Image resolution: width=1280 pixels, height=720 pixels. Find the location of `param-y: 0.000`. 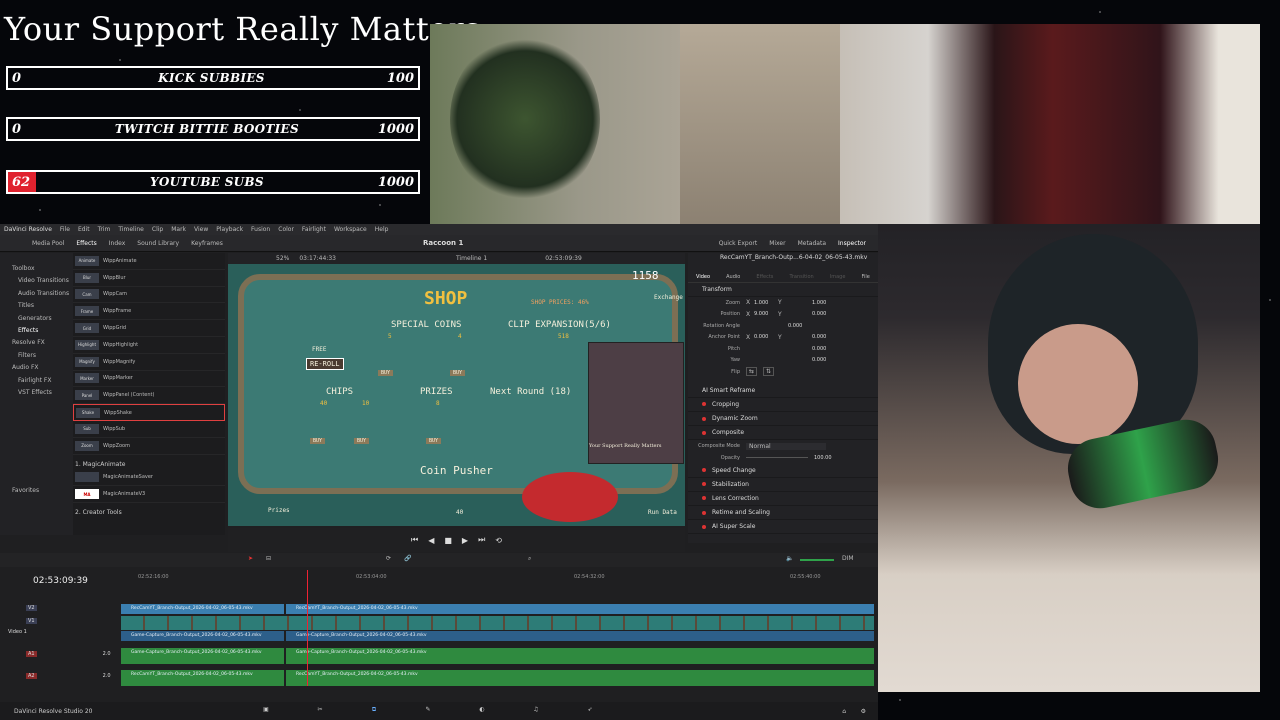

param-y: 0.000 is located at coordinates (824, 314).